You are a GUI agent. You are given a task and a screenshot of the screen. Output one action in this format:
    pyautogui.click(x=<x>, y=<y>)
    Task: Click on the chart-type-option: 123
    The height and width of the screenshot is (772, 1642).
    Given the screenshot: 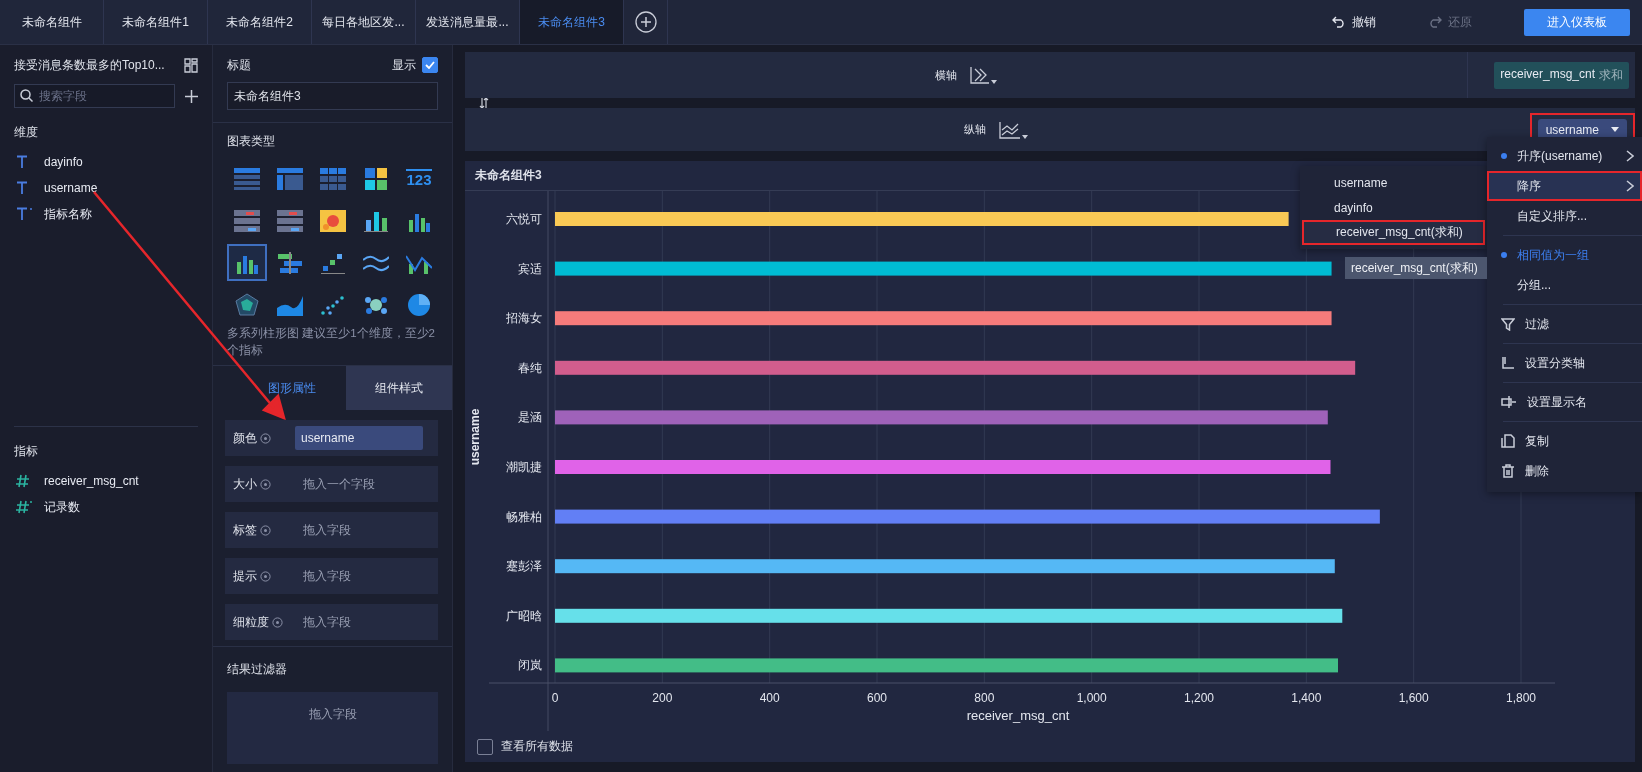 What is the action you would take?
    pyautogui.click(x=419, y=178)
    